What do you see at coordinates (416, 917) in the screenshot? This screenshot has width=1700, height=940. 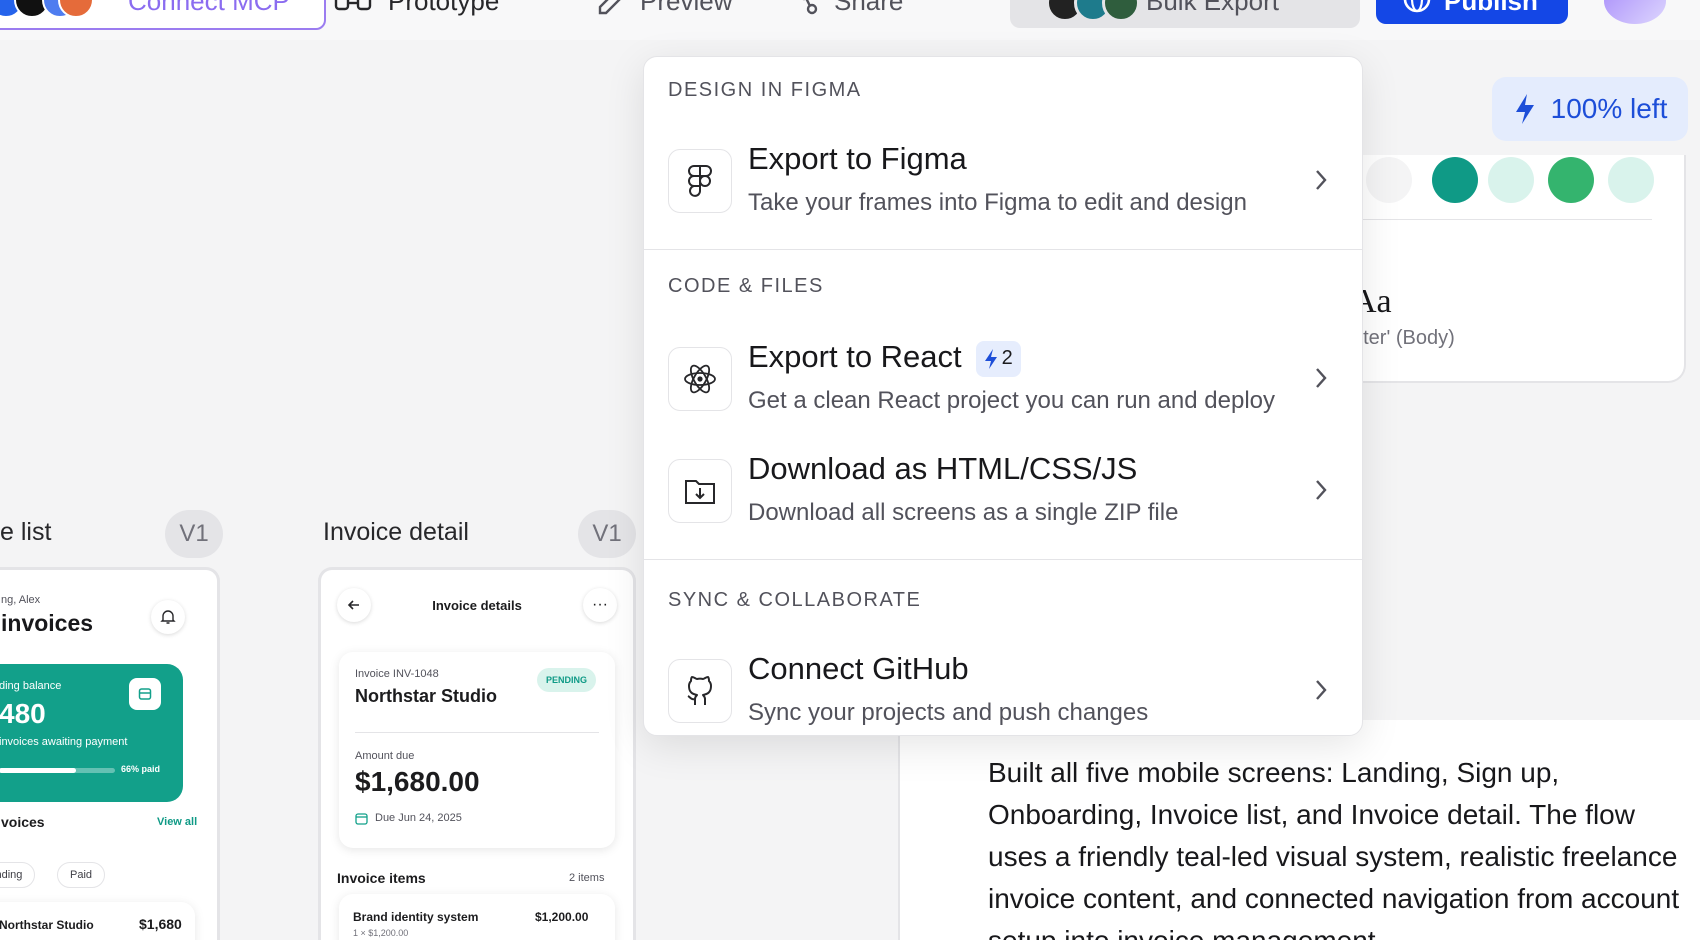 I see `item-name: Brand identity system` at bounding box center [416, 917].